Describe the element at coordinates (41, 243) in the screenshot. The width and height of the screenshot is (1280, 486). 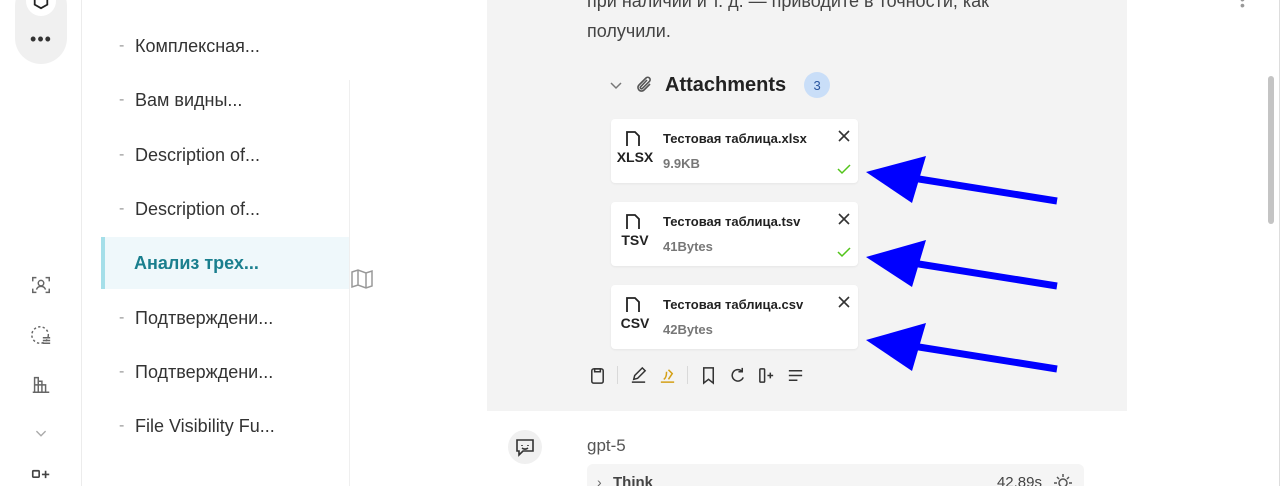
I see `icon-rail: •••` at that location.